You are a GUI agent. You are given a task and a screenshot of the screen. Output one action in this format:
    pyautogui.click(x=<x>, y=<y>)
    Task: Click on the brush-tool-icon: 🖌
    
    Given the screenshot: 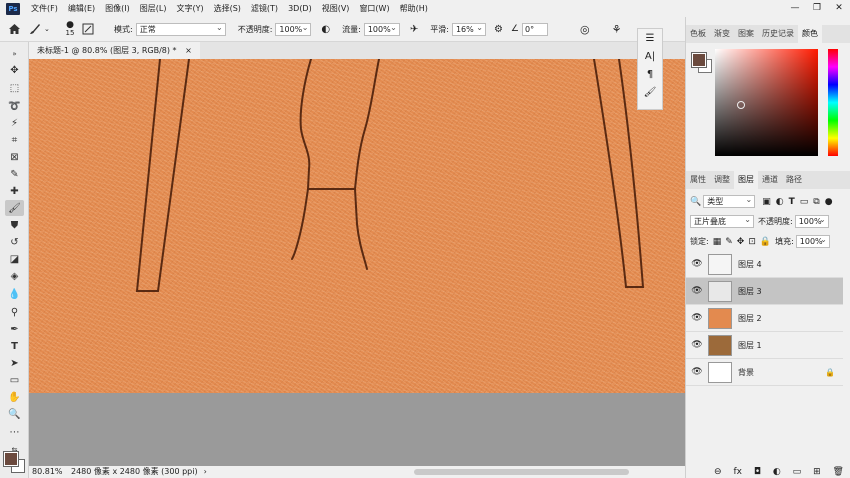 What is the action you would take?
    pyautogui.click(x=14, y=208)
    